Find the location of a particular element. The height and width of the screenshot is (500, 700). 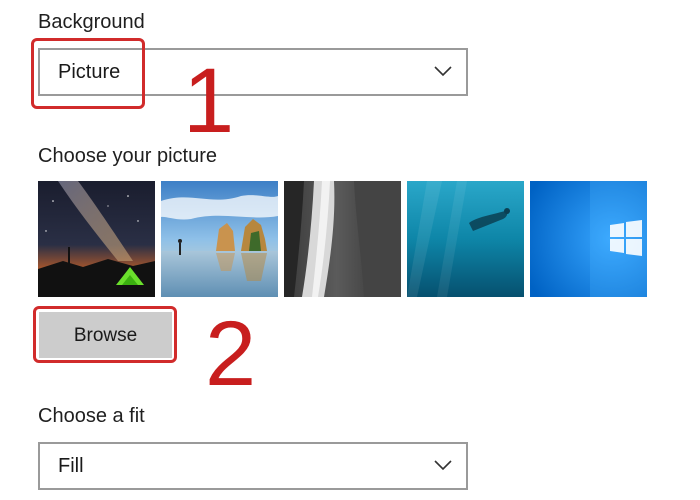

waterfall-image is located at coordinates (342, 239).